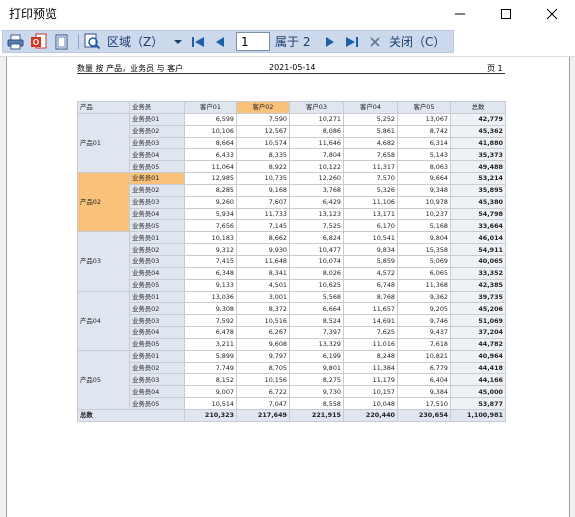 This screenshot has width=575, height=517. I want to click on value-cell: 9,260, so click(210, 202).